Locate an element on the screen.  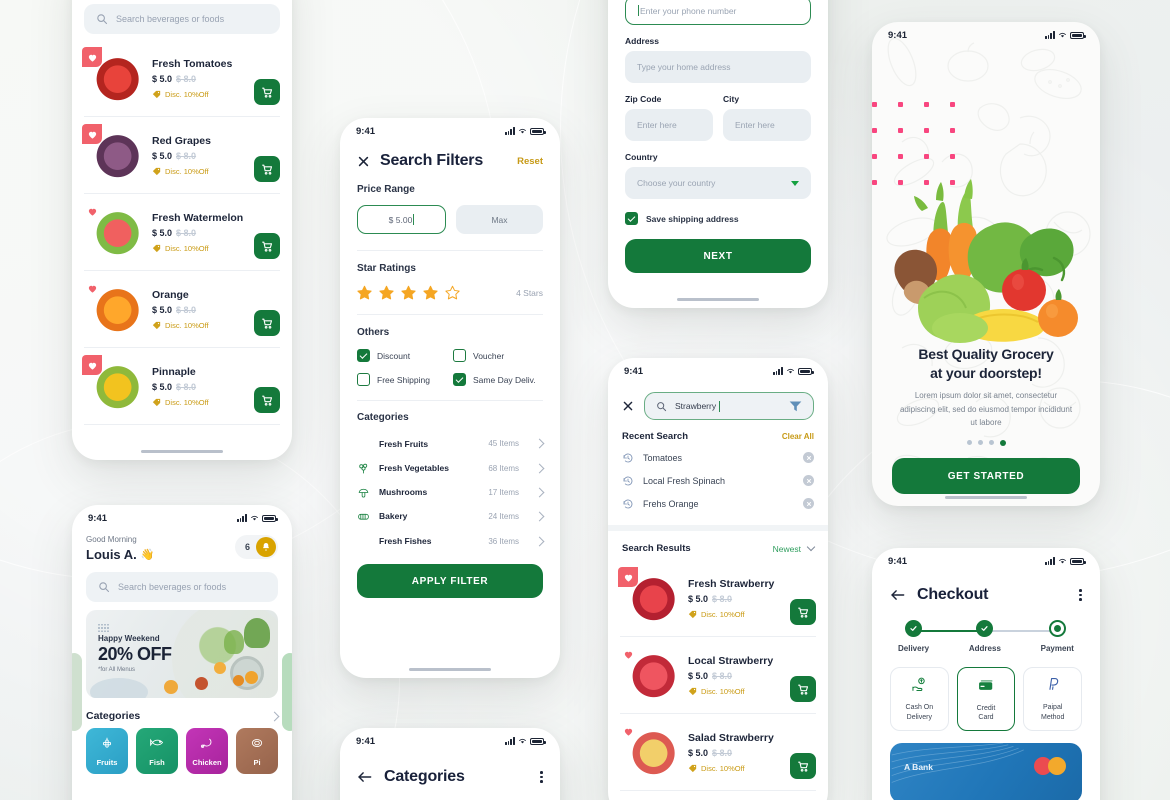
checkout-step: Delivery is located at coordinates (913, 636).